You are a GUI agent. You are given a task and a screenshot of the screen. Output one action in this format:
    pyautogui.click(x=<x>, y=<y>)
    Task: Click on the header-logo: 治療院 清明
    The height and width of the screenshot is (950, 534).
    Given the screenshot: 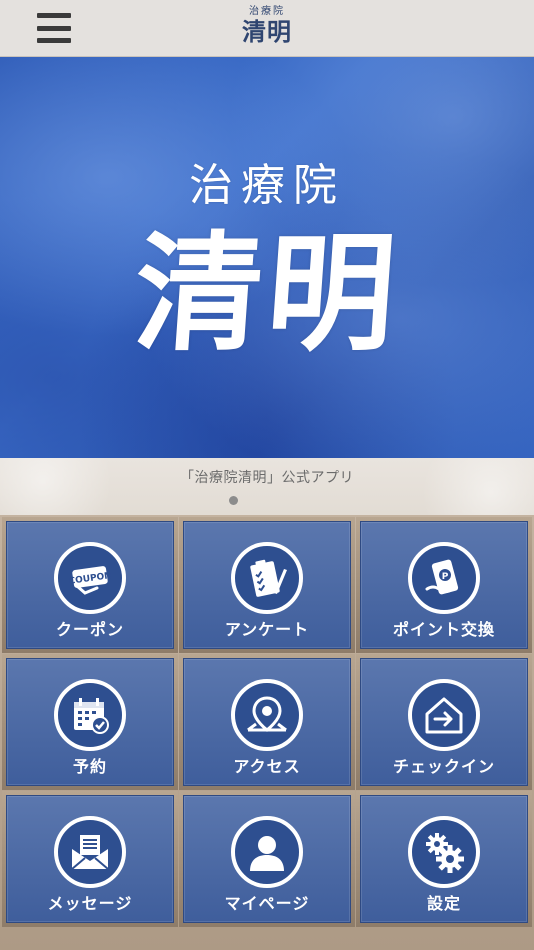 What is the action you would take?
    pyautogui.click(x=267, y=29)
    